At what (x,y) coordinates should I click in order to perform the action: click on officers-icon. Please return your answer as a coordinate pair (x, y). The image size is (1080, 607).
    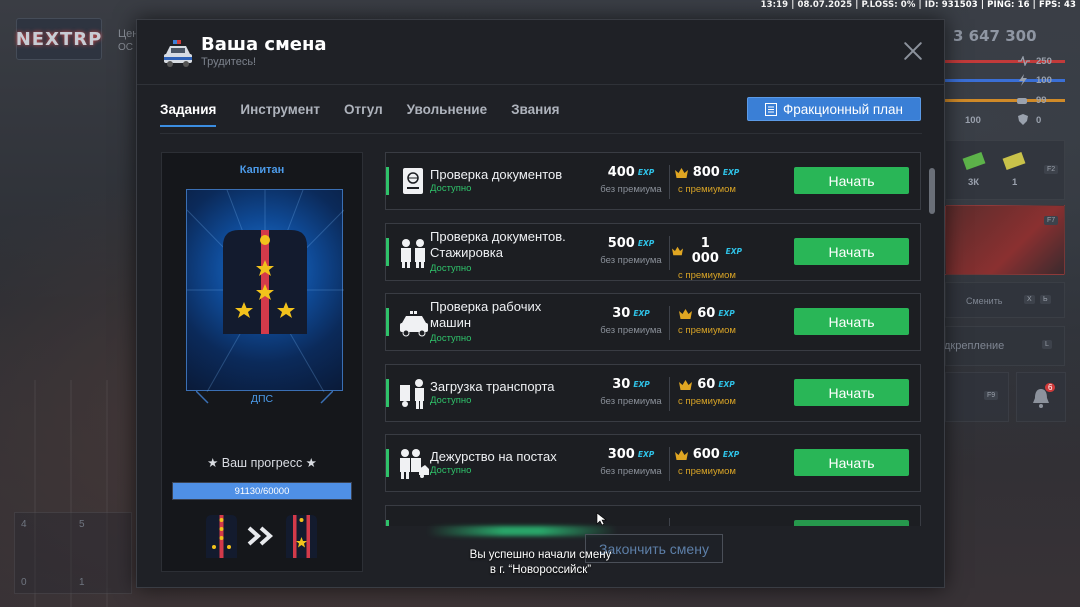
    Looking at the image, I should click on (413, 253).